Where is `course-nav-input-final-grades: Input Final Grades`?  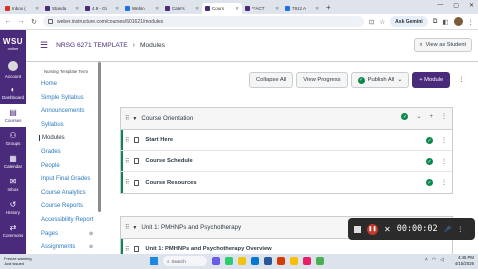
course-nav-input-final-grades: Input Final Grades is located at coordinates (65, 179).